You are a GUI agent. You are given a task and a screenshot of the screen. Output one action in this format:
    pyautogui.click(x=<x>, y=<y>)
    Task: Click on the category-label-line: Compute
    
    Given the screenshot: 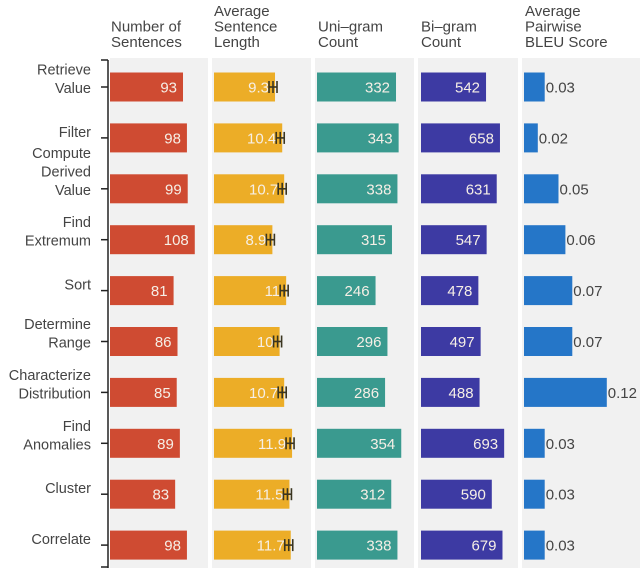 What is the action you would take?
    pyautogui.click(x=61, y=154)
    